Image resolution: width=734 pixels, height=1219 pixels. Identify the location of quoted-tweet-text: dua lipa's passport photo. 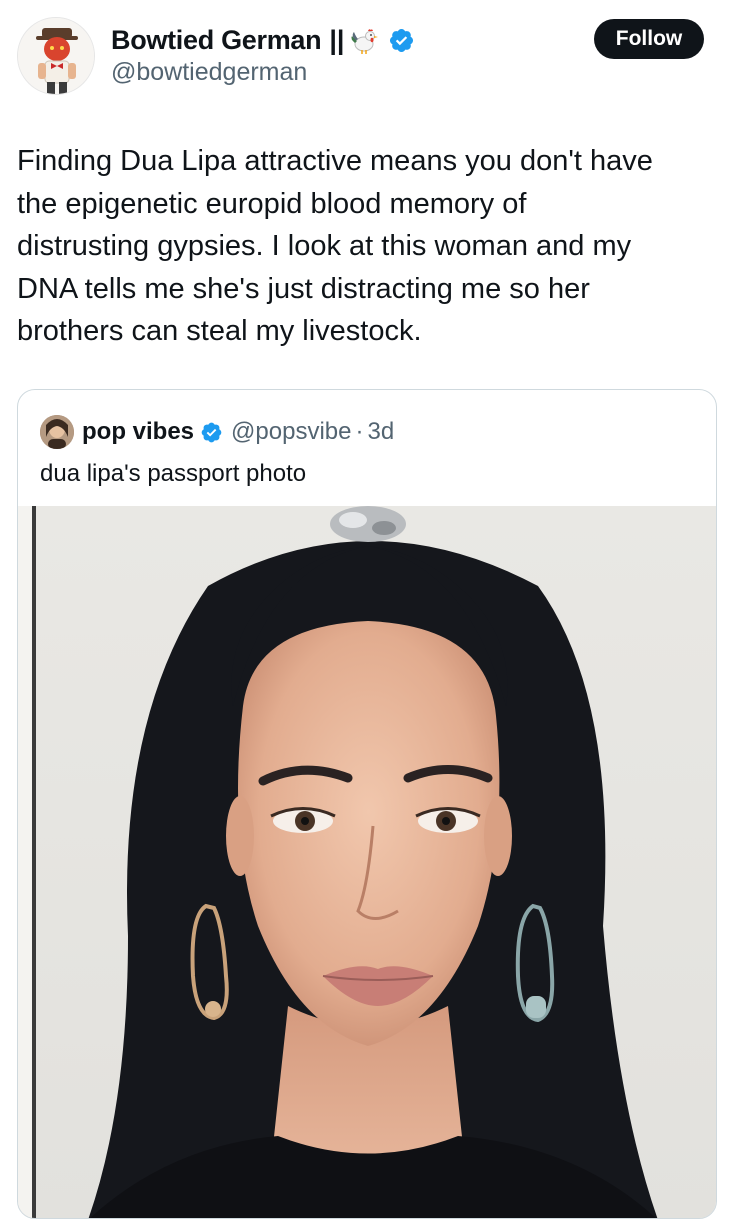
(173, 473).